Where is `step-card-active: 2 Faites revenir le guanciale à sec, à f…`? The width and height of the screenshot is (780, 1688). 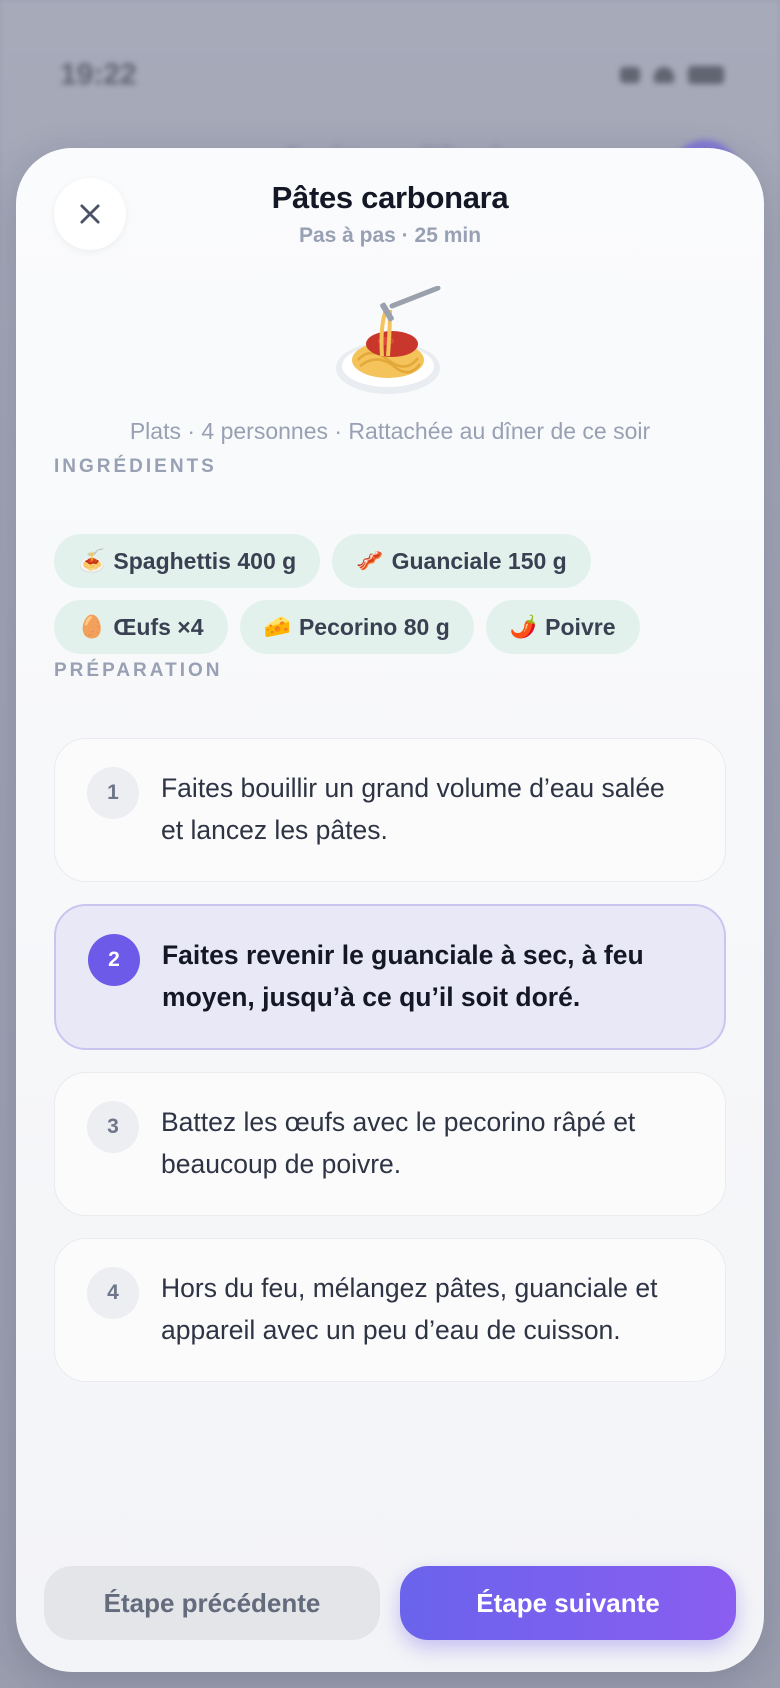 step-card-active: 2 Faites revenir le guanciale à sec, à f… is located at coordinates (390, 977).